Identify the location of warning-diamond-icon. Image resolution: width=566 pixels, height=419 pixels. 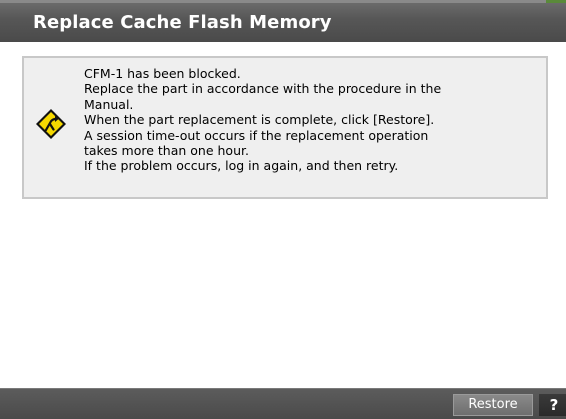
(51, 124).